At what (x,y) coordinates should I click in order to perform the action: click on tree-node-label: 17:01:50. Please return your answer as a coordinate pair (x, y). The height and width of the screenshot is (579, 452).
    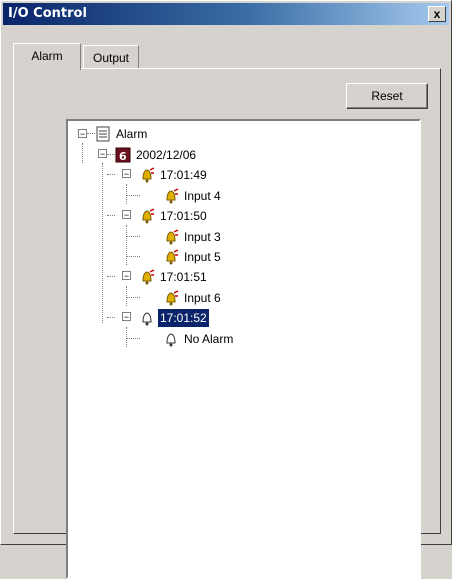
    Looking at the image, I should click on (183, 215).